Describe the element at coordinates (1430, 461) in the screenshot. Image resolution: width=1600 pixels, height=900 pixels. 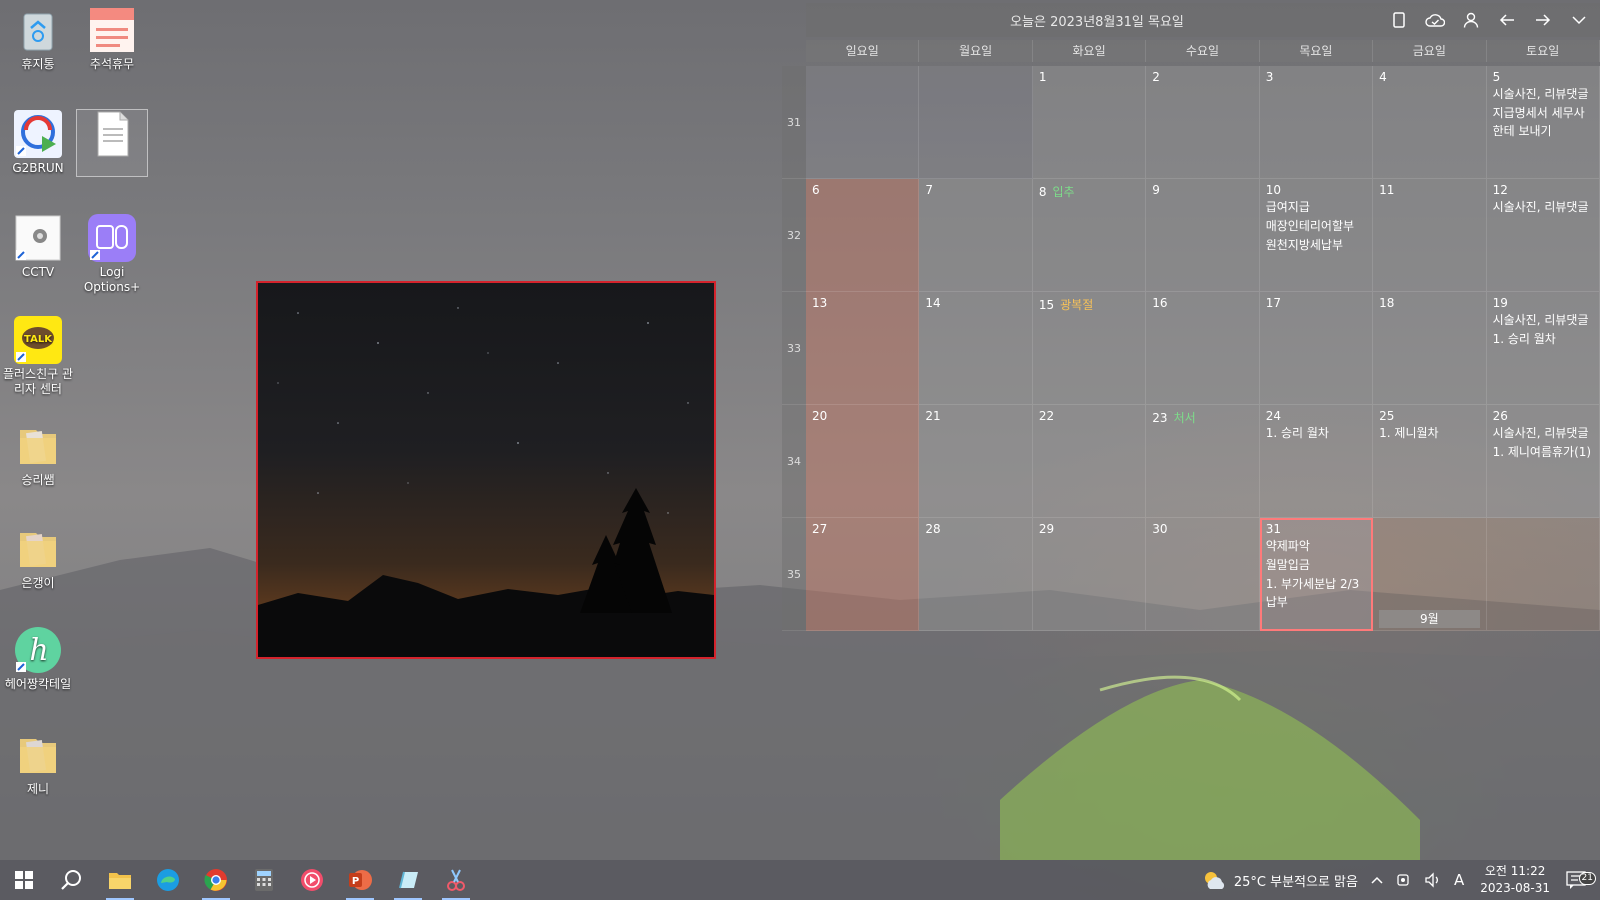
I see `calendar-day: 25 1. 제니월차` at that location.